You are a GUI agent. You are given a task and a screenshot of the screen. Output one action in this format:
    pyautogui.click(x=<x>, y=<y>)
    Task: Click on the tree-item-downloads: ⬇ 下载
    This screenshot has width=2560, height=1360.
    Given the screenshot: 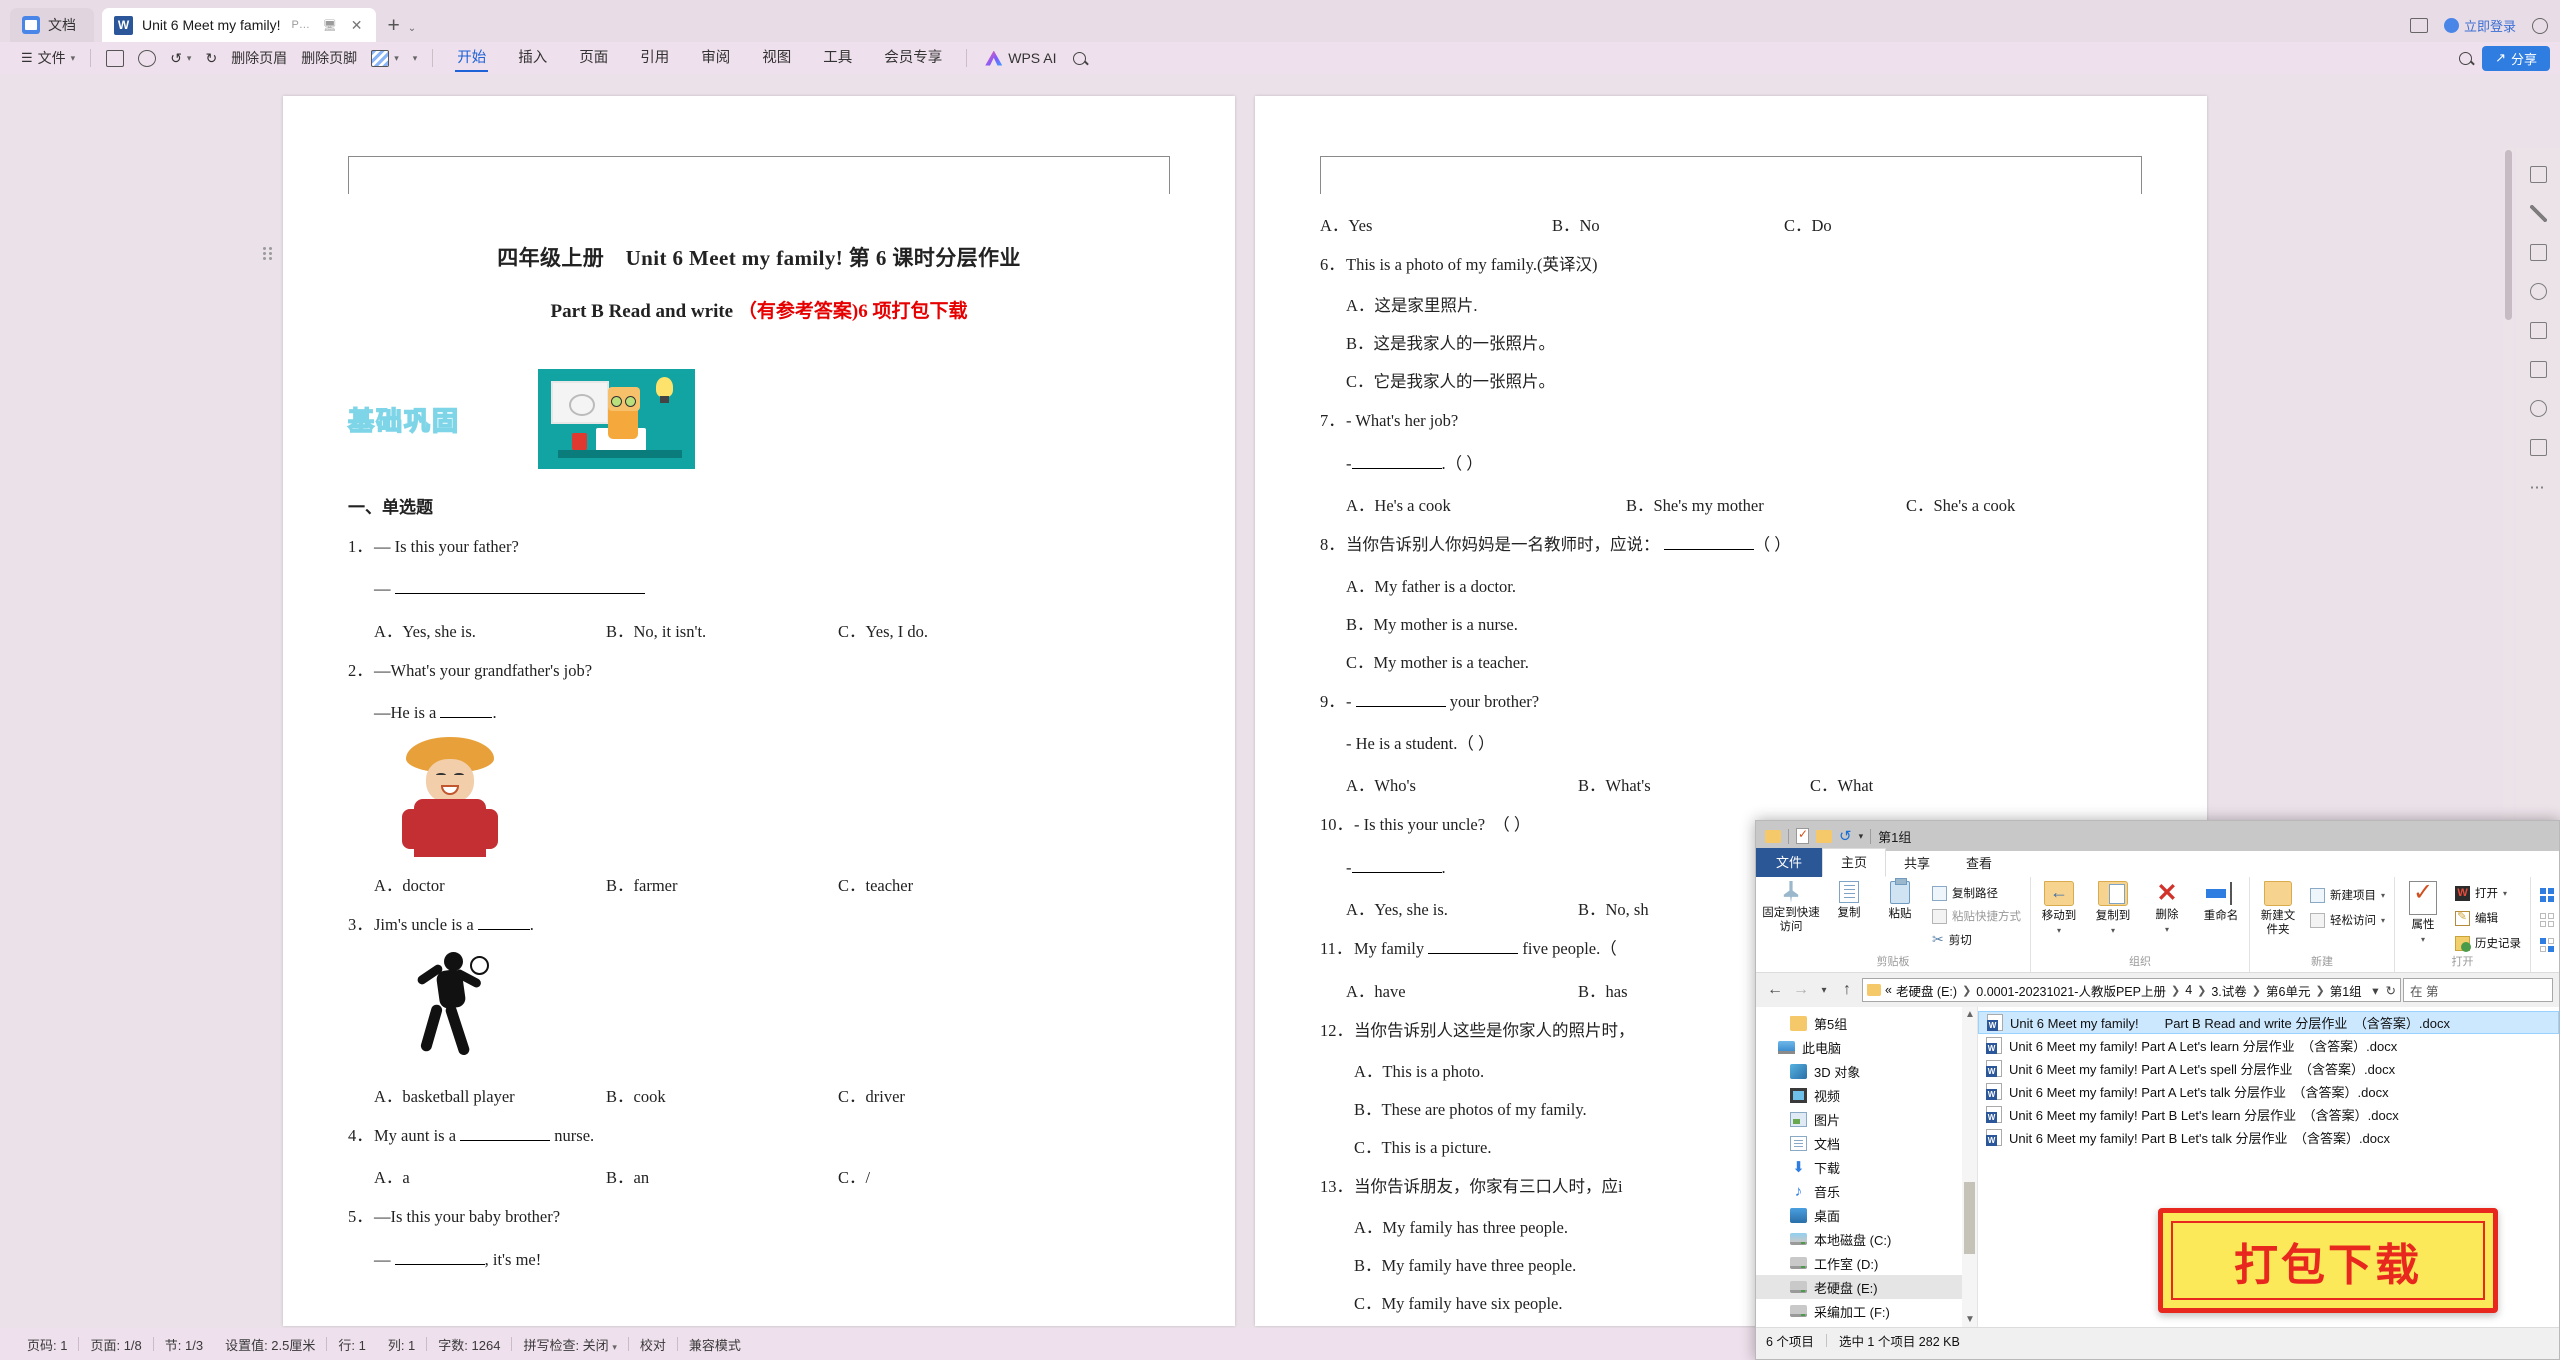 What is the action you would take?
    pyautogui.click(x=1866, y=1167)
    